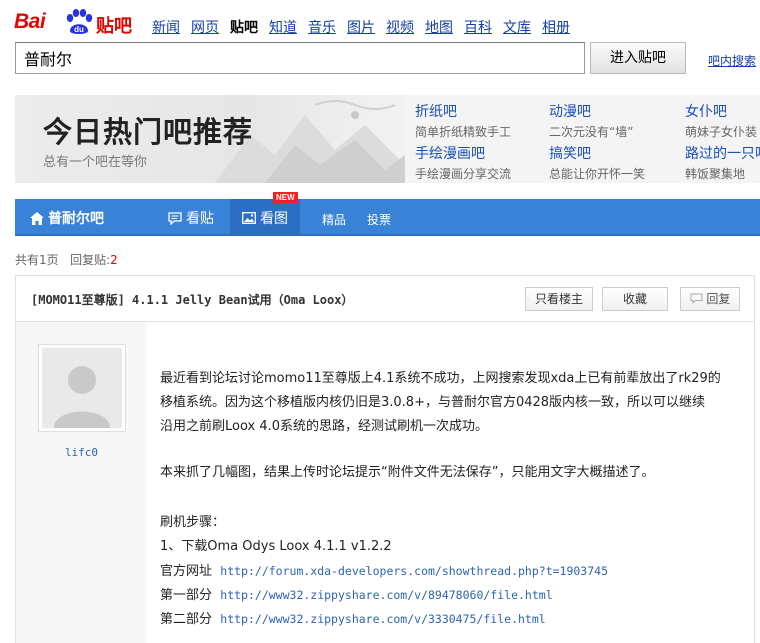 This screenshot has height=643, width=760. What do you see at coordinates (722, 153) in the screenshot?
I see `hot-bar-name: 路过的一只吧` at bounding box center [722, 153].